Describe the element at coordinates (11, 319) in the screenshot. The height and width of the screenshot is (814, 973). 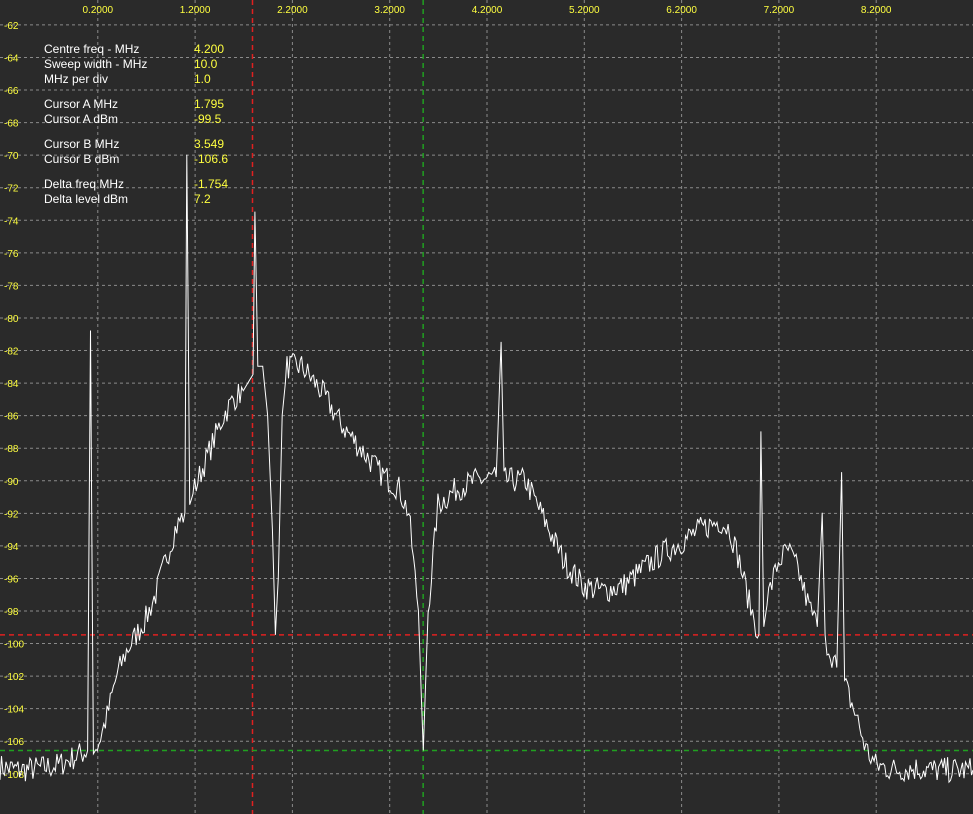
I see `y-tick-label: -80` at that location.